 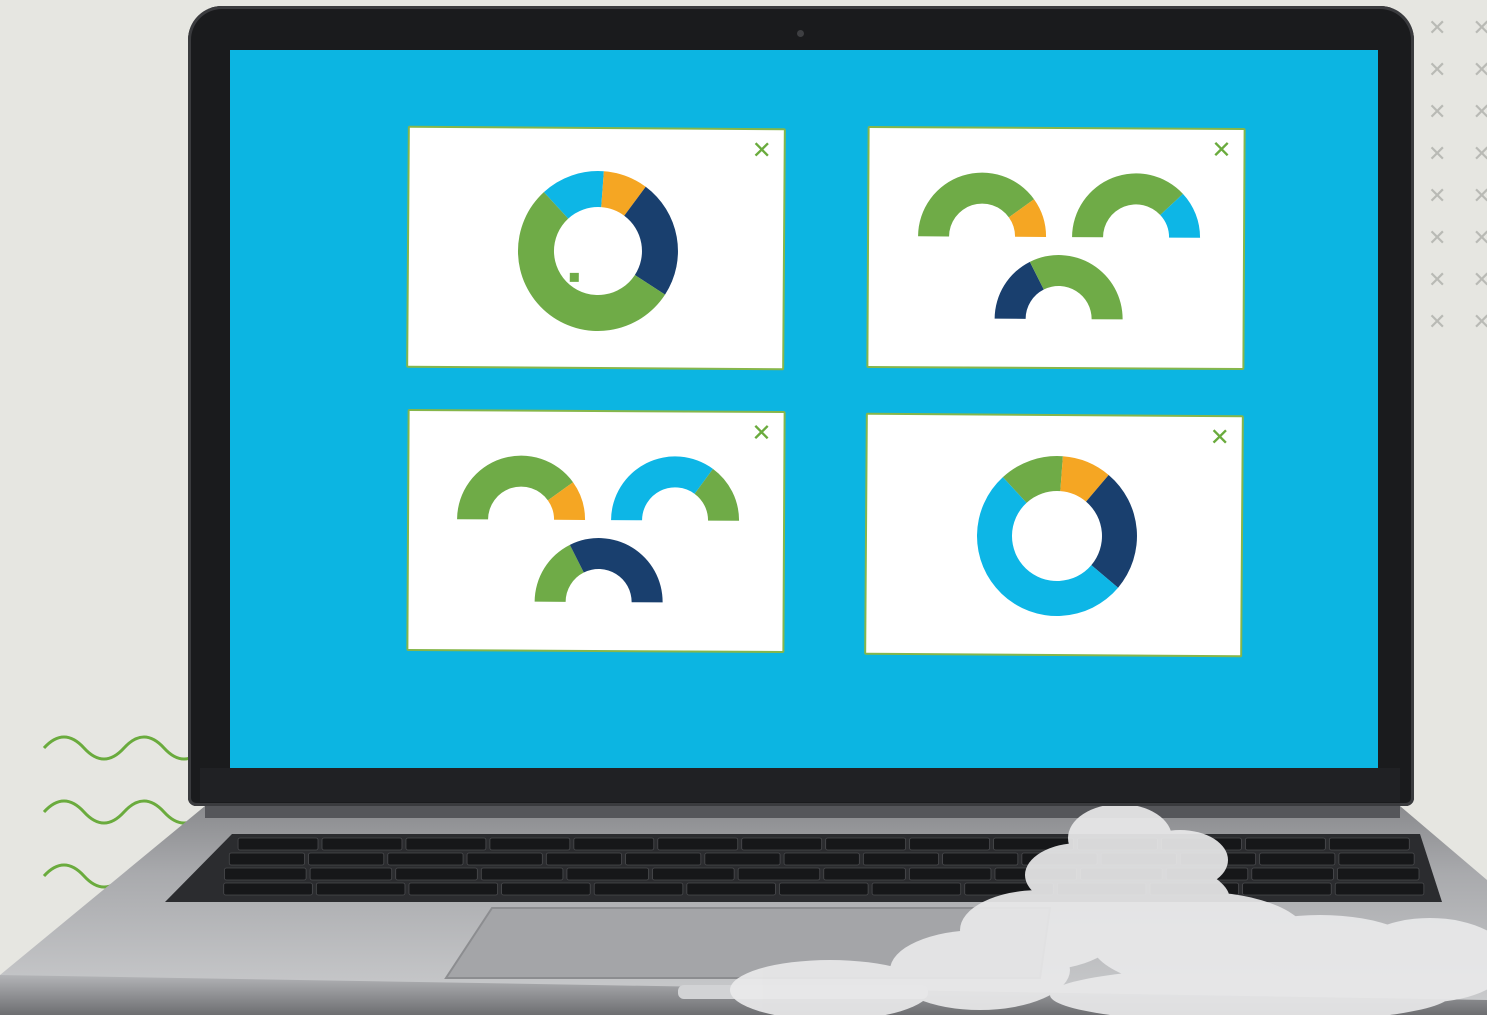 I want to click on chart-window-donut-2: ✕, so click(x=1054, y=535).